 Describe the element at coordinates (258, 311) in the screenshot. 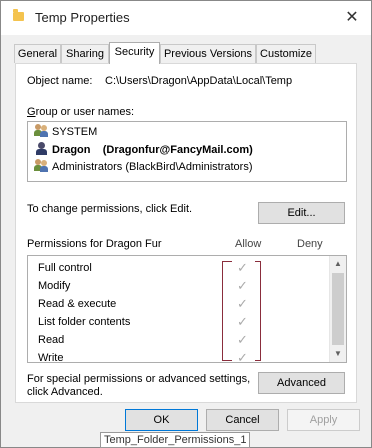

I see `highlight-bracket-right` at that location.